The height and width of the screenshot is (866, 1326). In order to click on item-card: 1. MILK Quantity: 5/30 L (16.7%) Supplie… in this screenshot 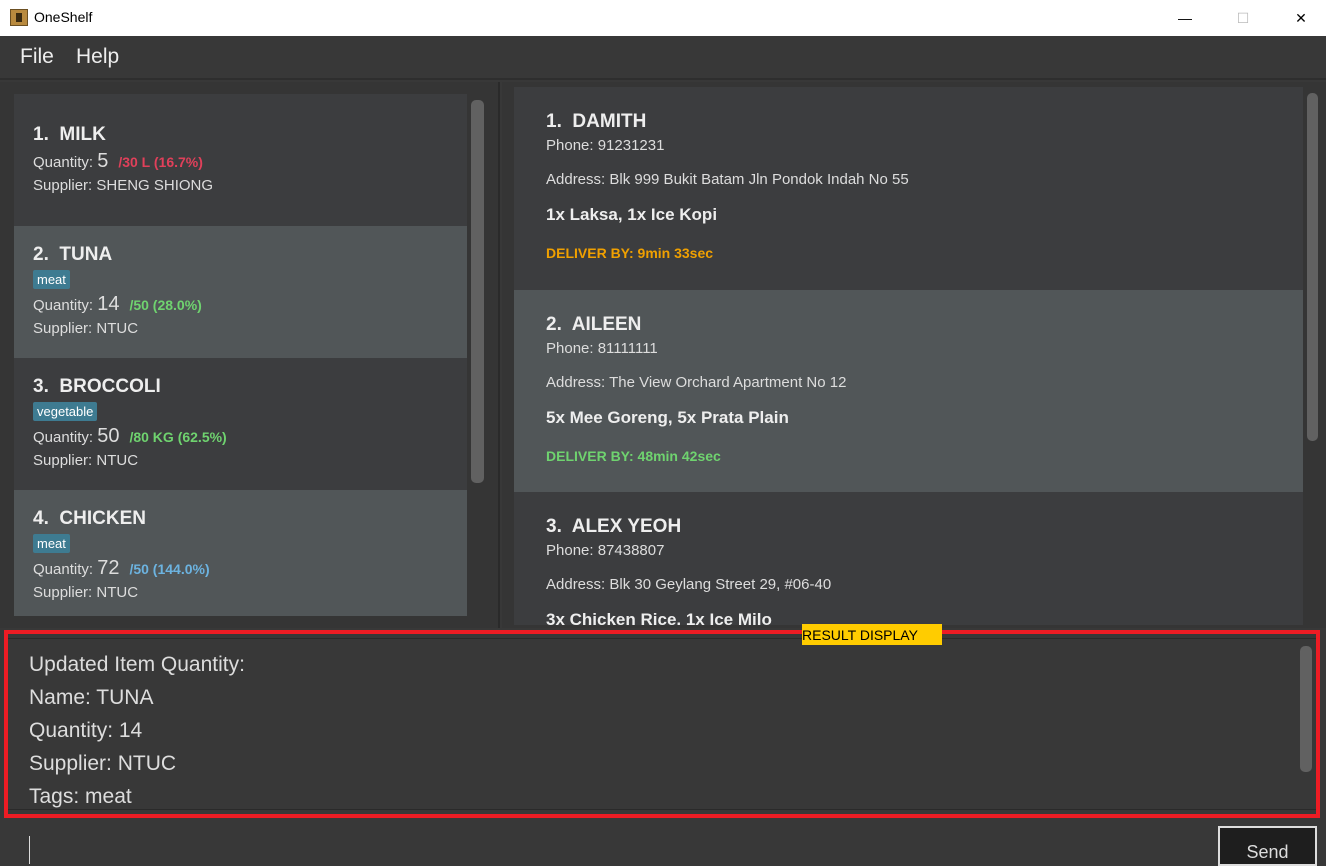, I will do `click(240, 160)`.